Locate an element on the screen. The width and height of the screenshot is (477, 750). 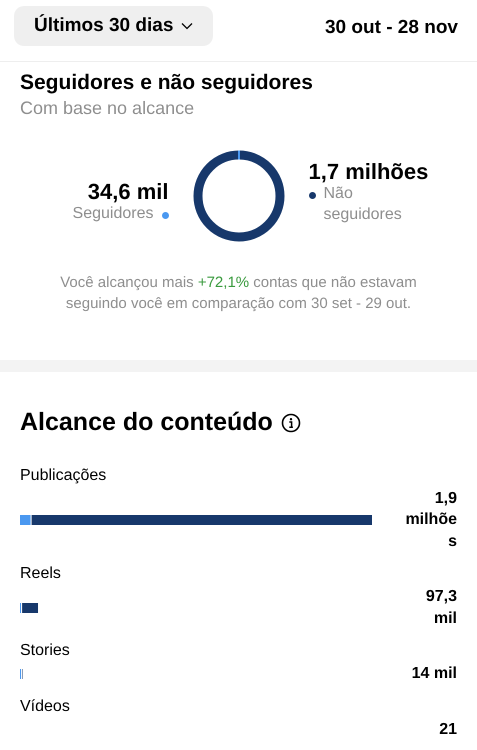
reach-total: 14 mil is located at coordinates (433, 674).